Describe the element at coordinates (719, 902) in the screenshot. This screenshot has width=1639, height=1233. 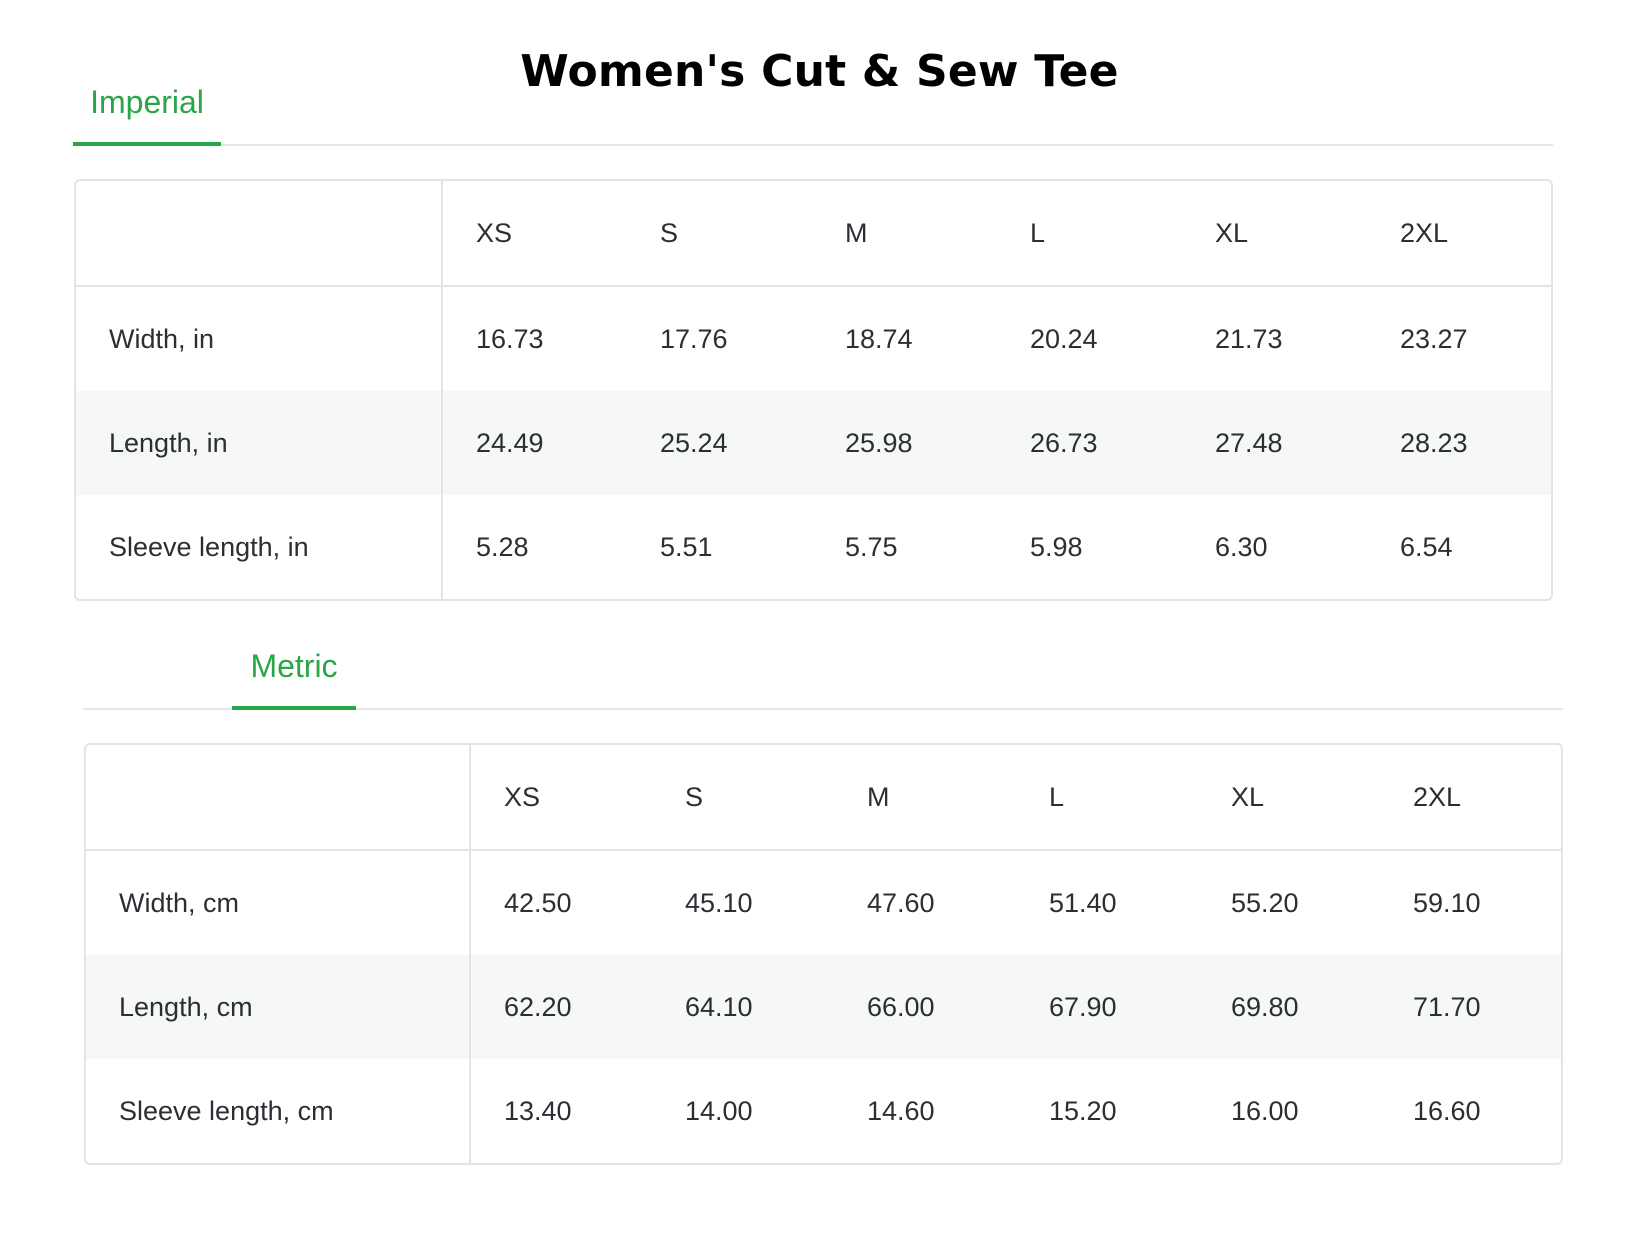
I see `table-cell: 45.10` at that location.